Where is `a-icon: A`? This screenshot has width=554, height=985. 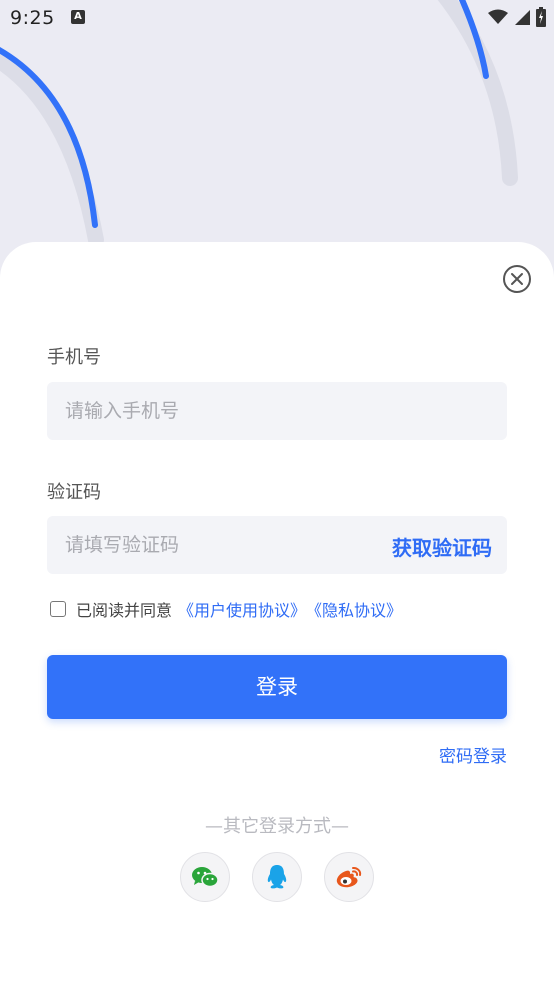
a-icon: A is located at coordinates (78, 17).